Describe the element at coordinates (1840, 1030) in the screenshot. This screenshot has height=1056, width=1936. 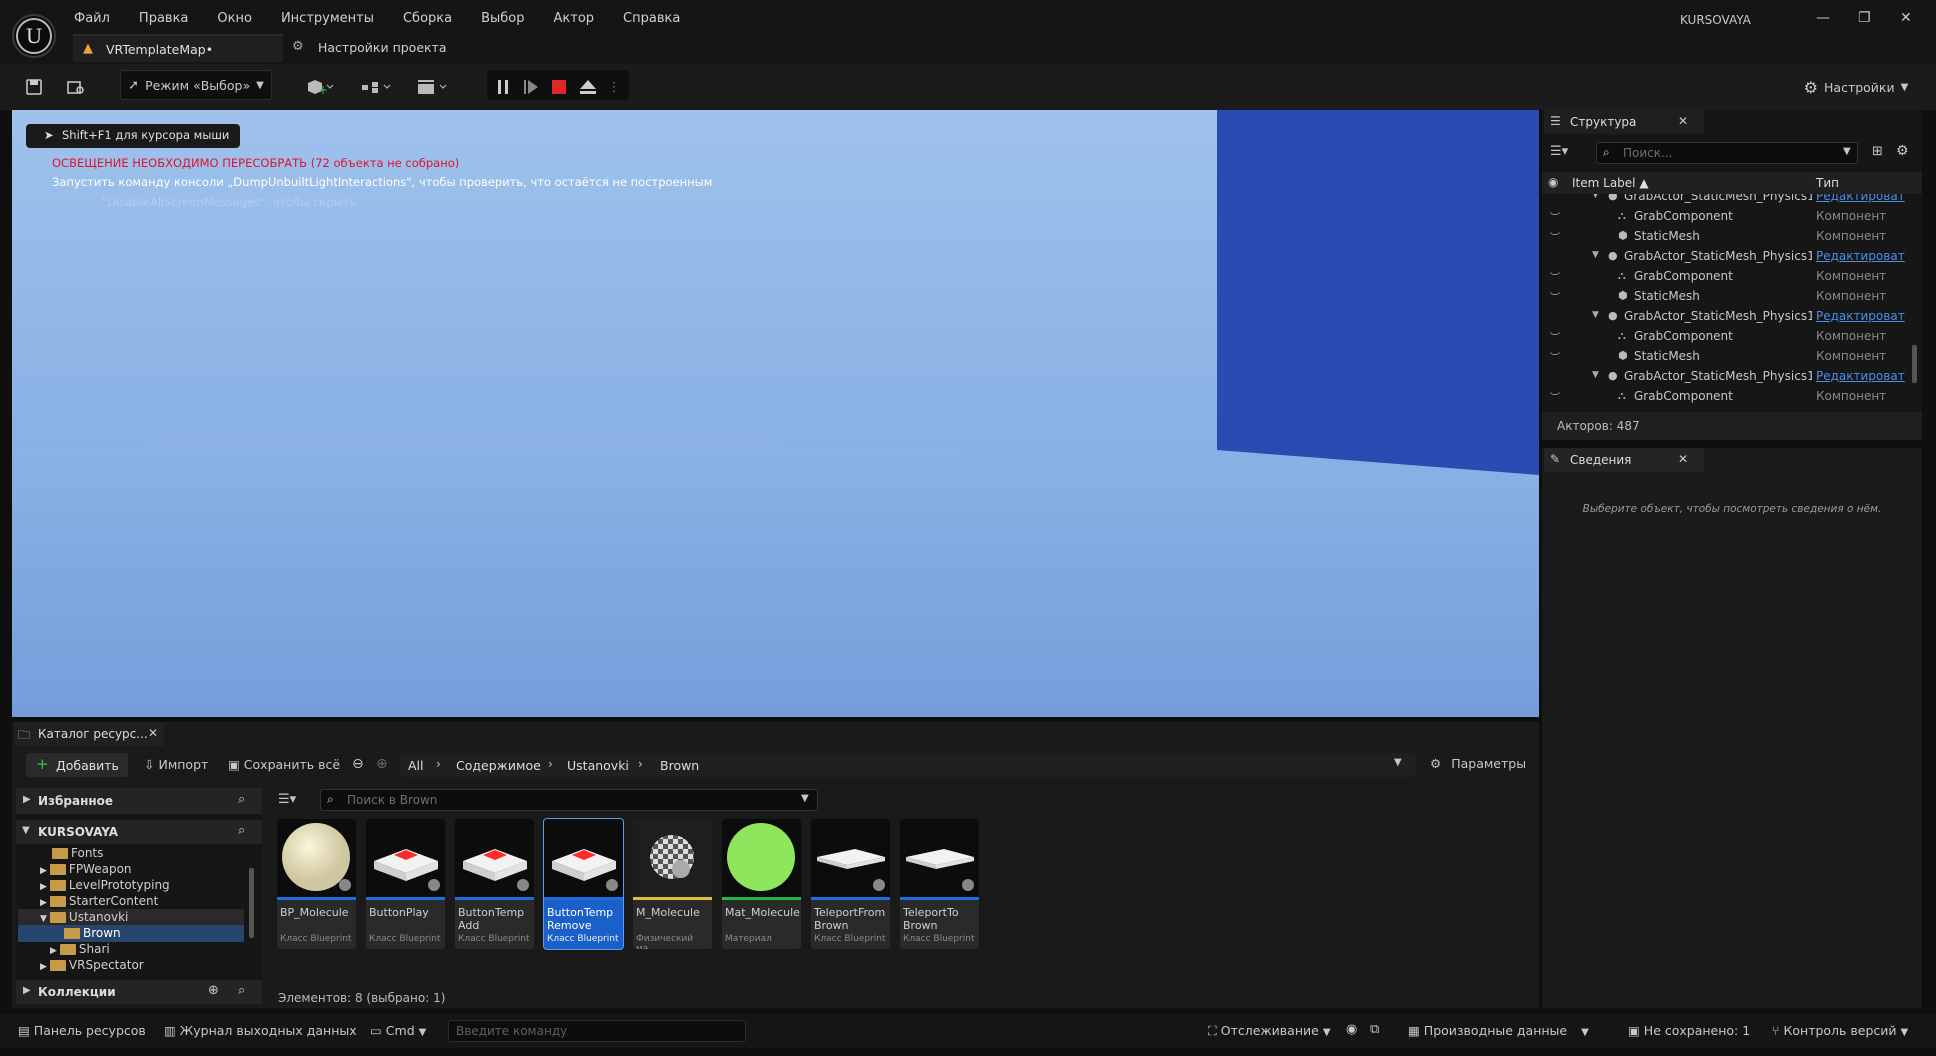
I see `version-control-dropdown: ⑂ Контроль версий ▼` at that location.